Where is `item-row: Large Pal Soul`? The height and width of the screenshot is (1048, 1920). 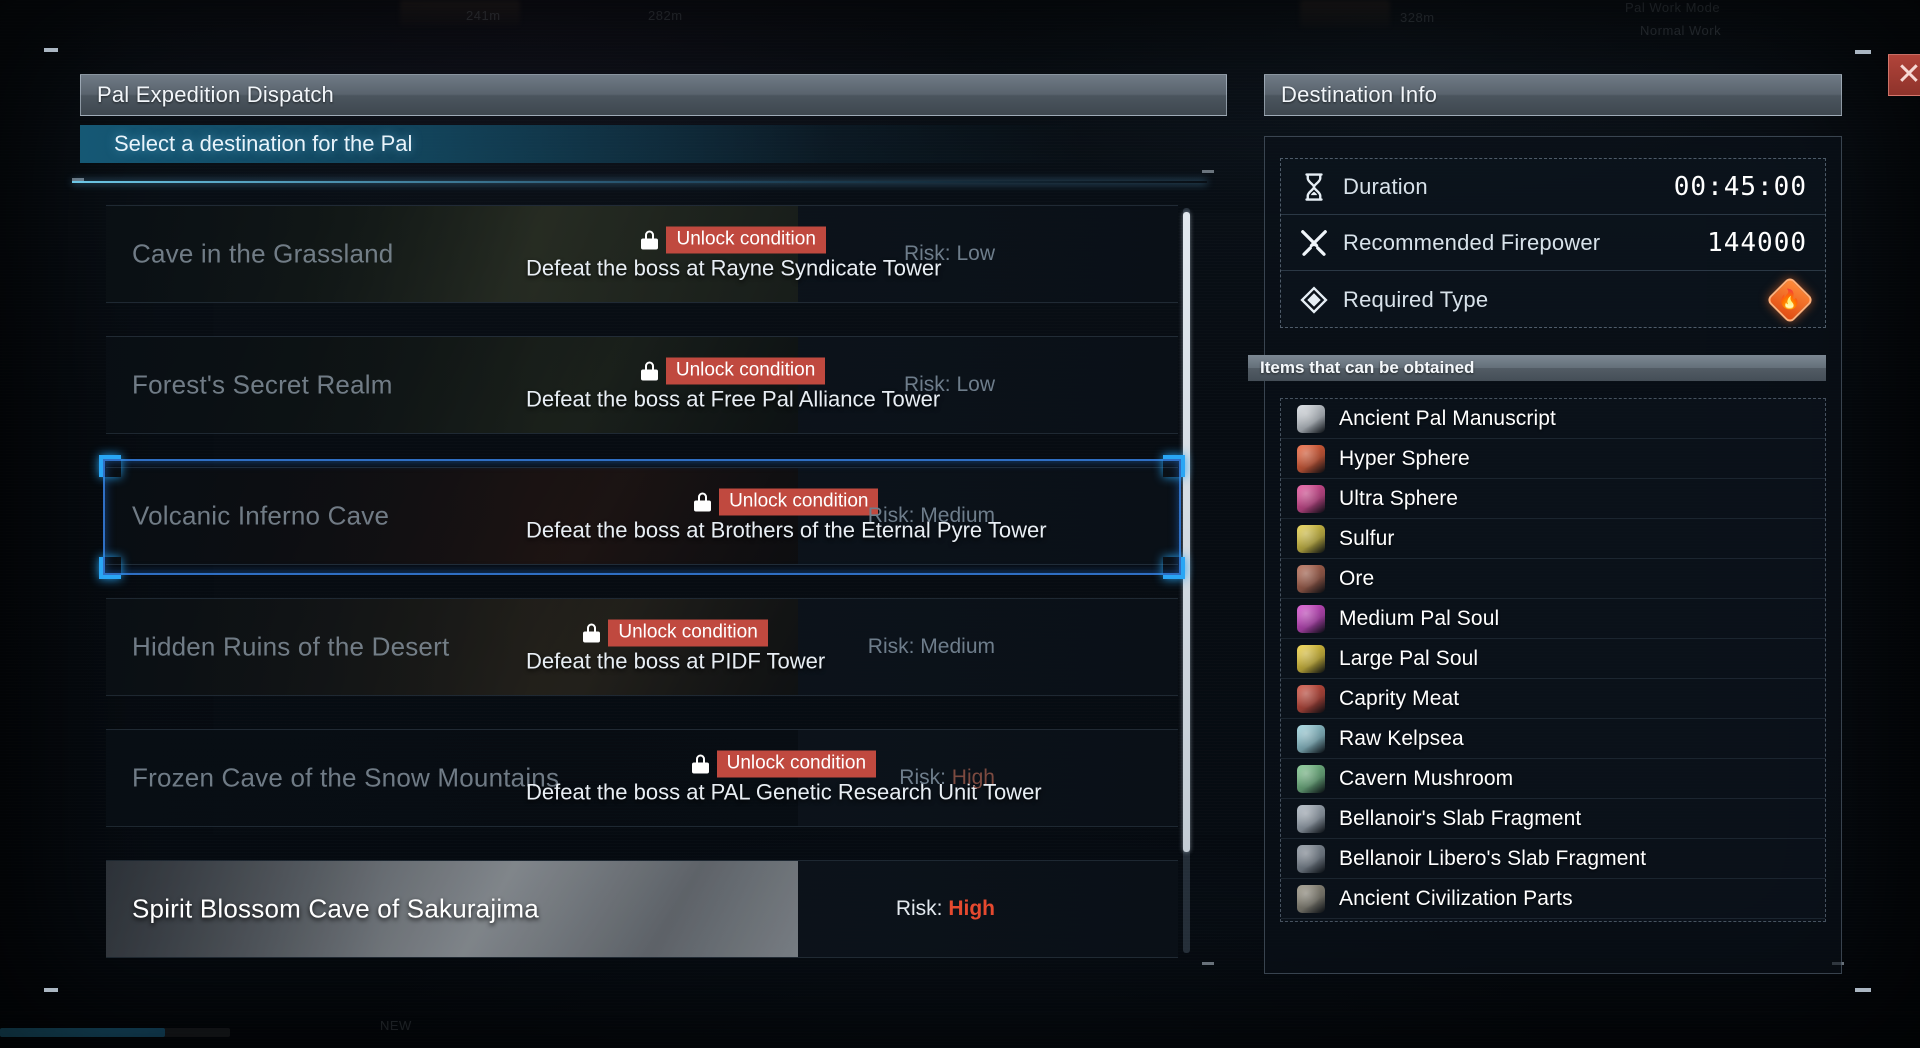
item-row: Large Pal Soul is located at coordinates (1553, 659).